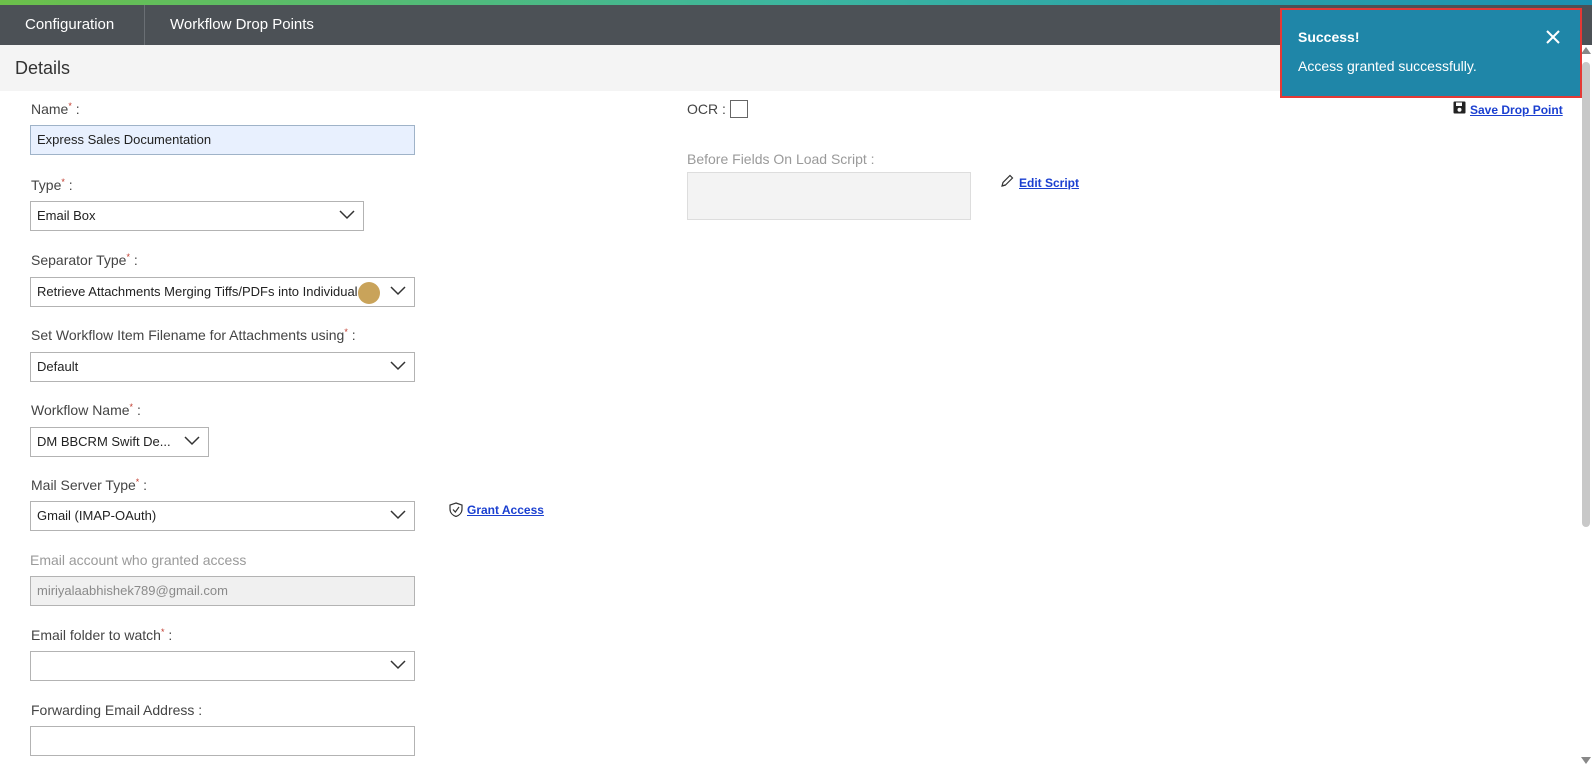  Describe the element at coordinates (1049, 183) in the screenshot. I see `edit-script-link: Edit Script` at that location.